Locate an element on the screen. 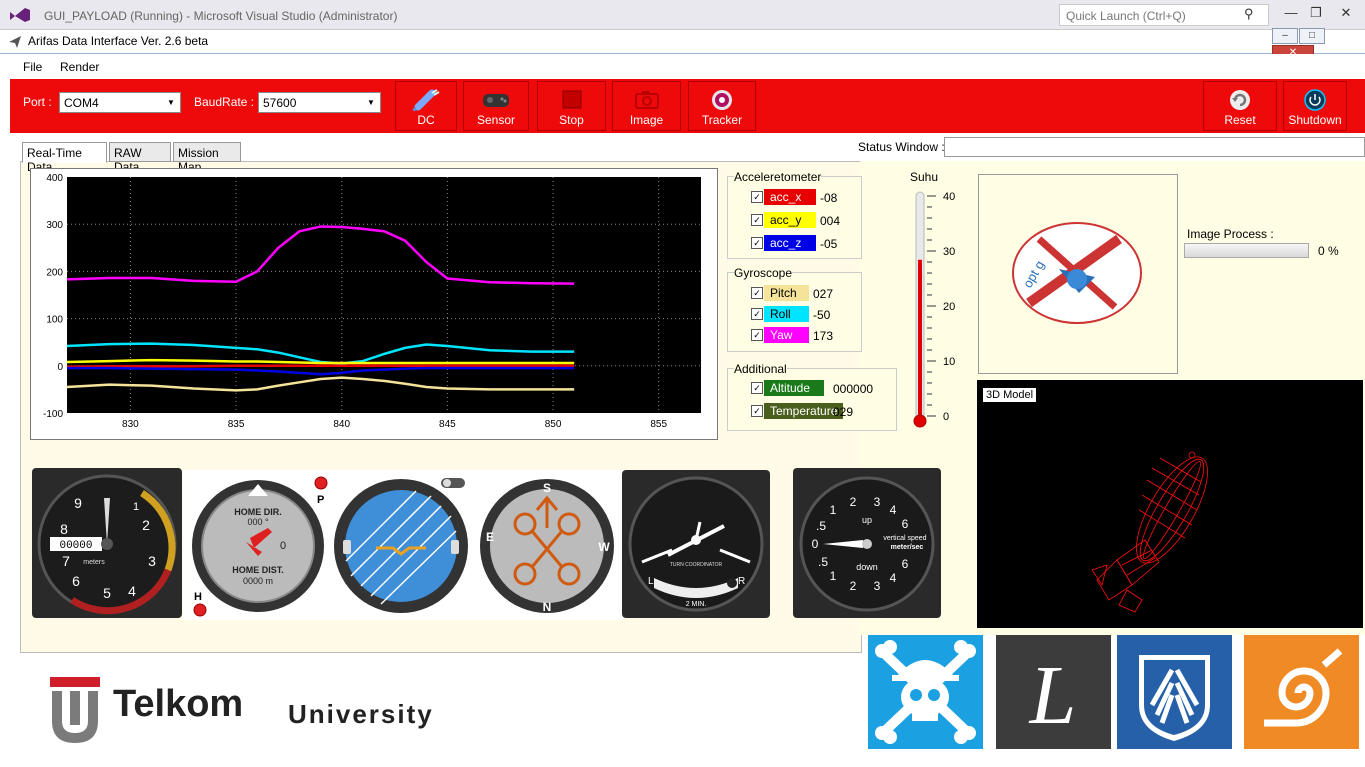 This screenshot has height=767, width=1365. y-tick-label: 300 is located at coordinates (54, 225).